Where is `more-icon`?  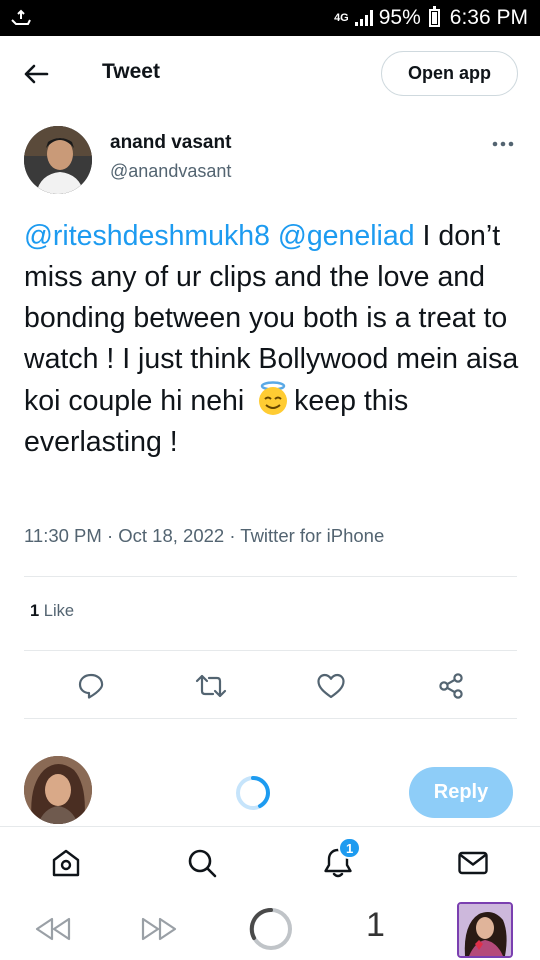
more-icon is located at coordinates (503, 144).